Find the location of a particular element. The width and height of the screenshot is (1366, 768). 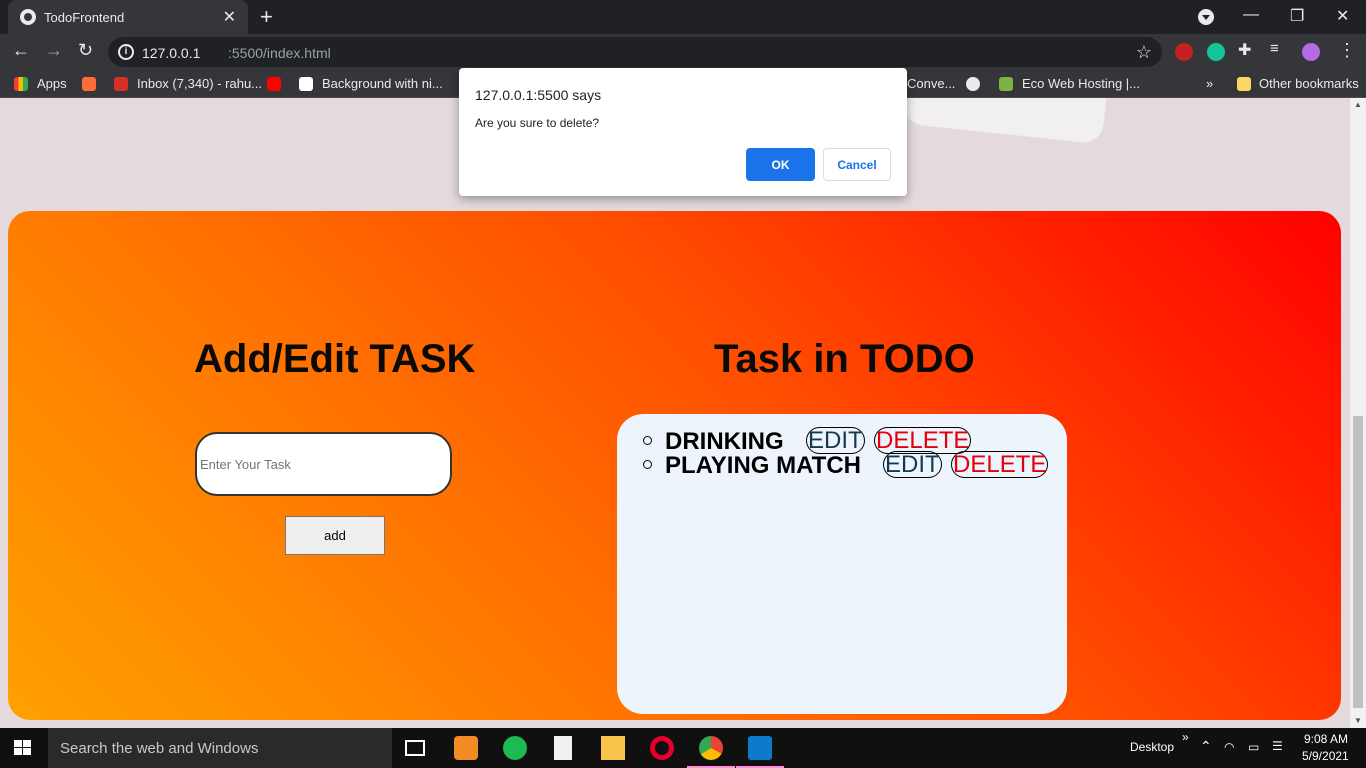

wifi-icon: ◠ is located at coordinates (1229, 747).